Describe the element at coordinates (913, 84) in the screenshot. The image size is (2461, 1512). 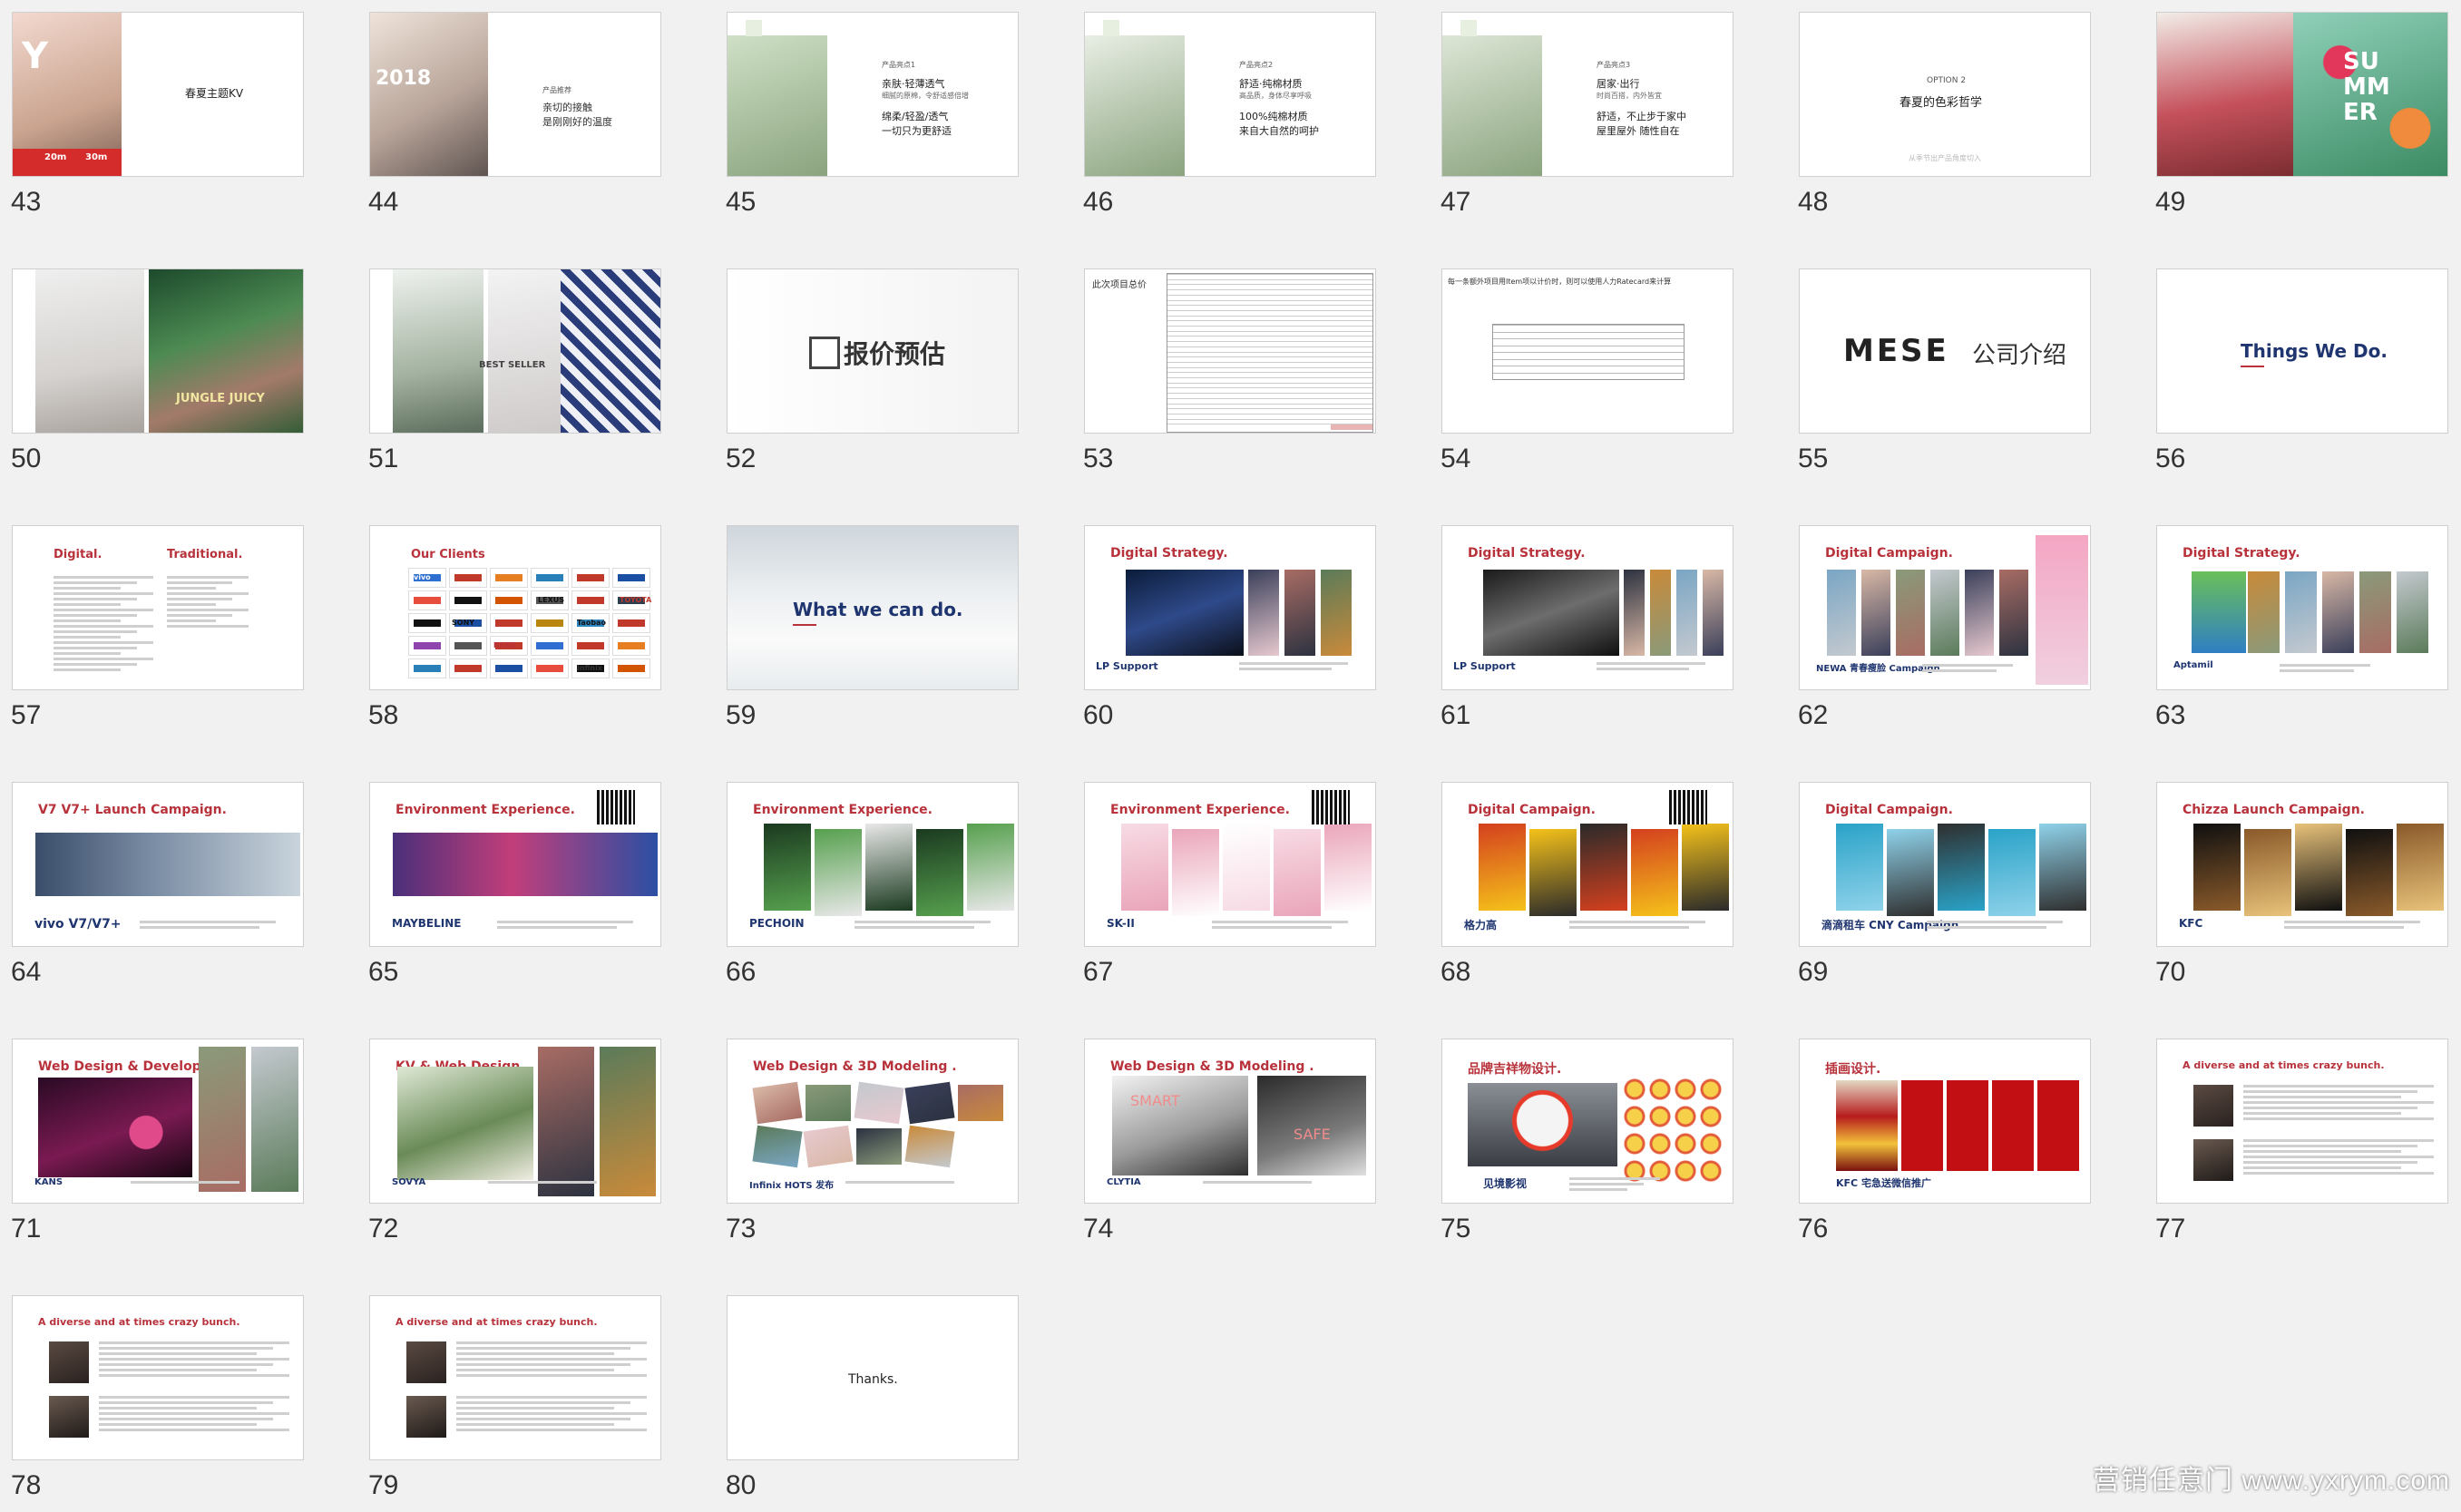
I see `headline: 亲肤·轻薄透气` at that location.